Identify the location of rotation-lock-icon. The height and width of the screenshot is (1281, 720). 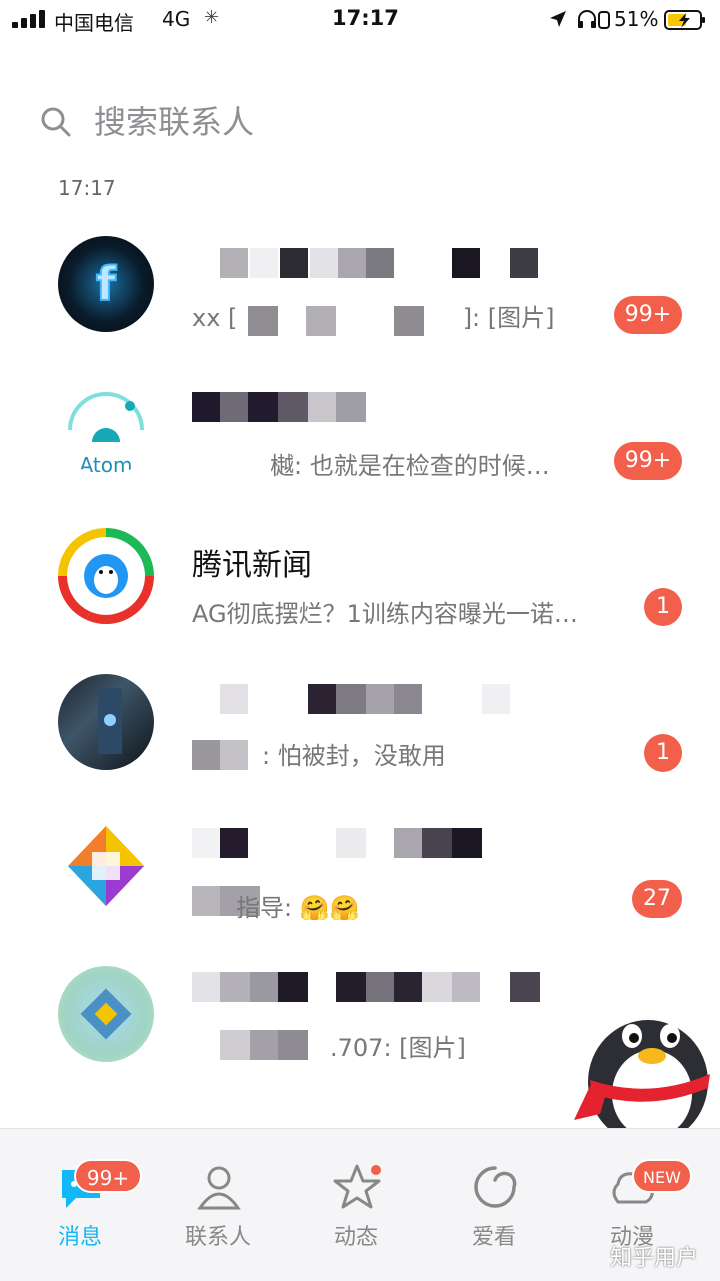
(604, 20).